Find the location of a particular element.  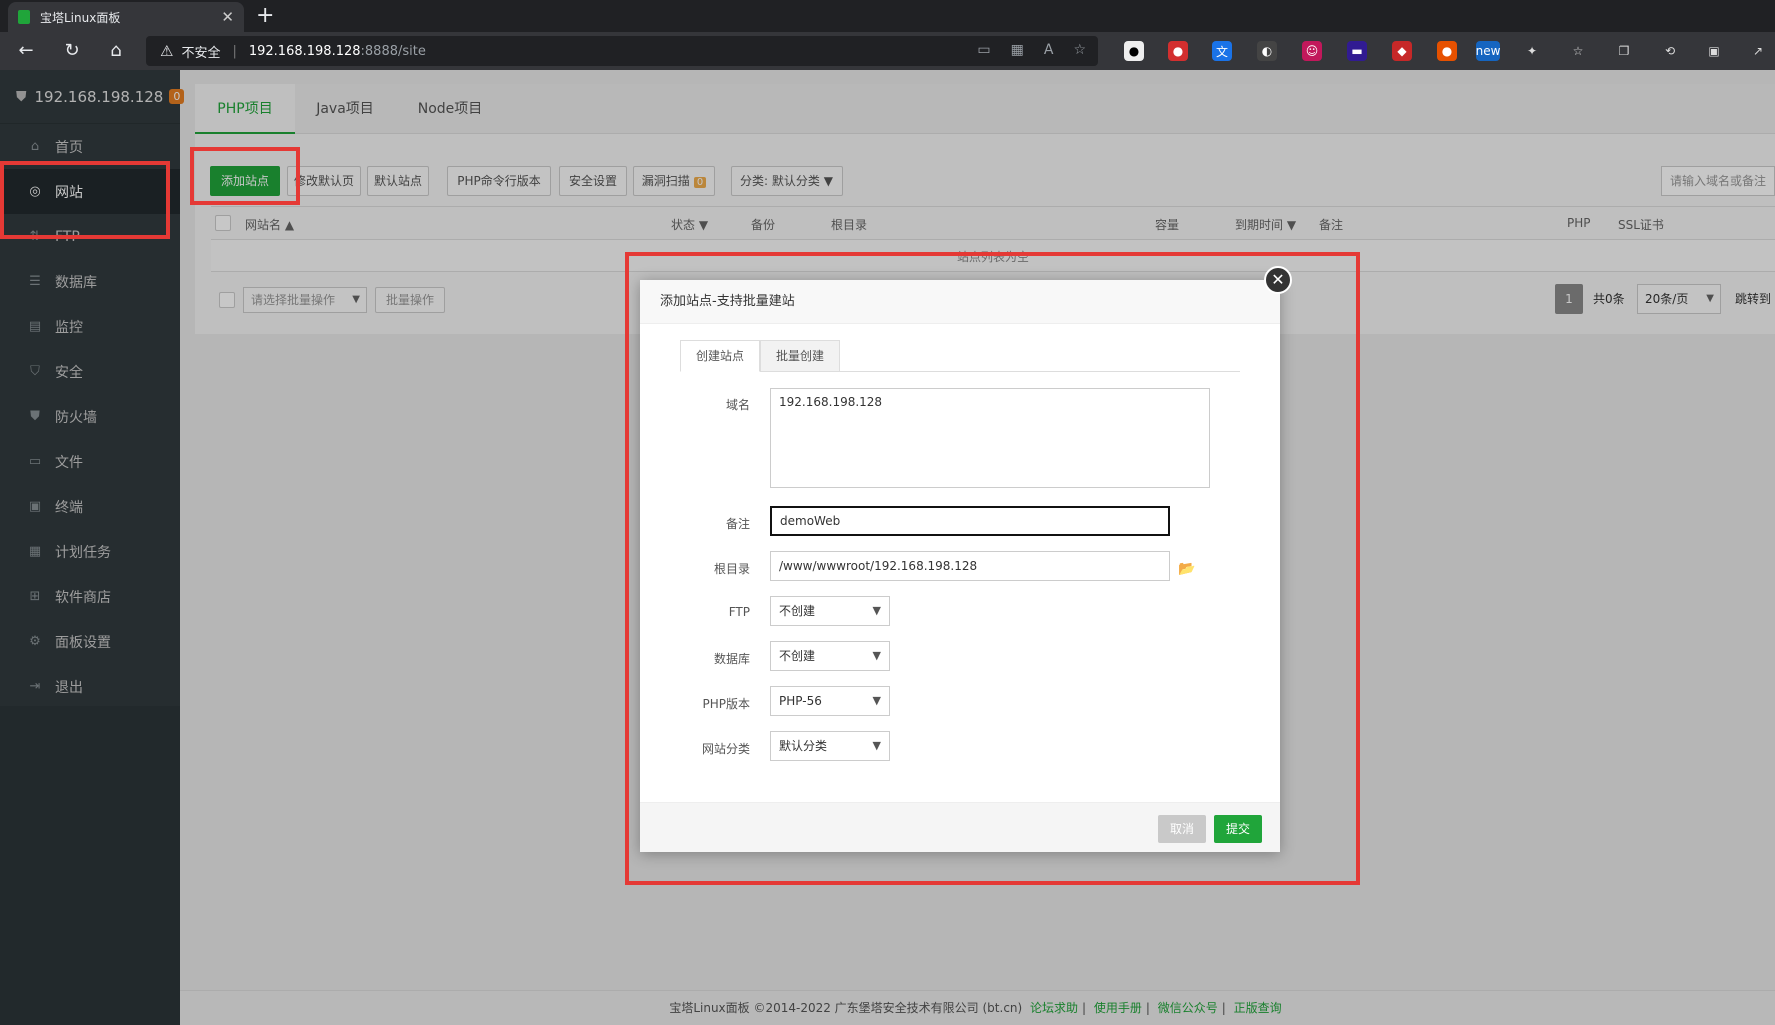

extension-icon: ◆ is located at coordinates (1402, 51).